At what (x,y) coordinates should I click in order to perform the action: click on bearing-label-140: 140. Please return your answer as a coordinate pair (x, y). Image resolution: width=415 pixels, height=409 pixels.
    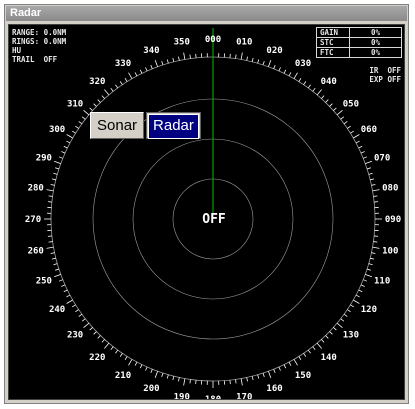
    Looking at the image, I should click on (329, 358).